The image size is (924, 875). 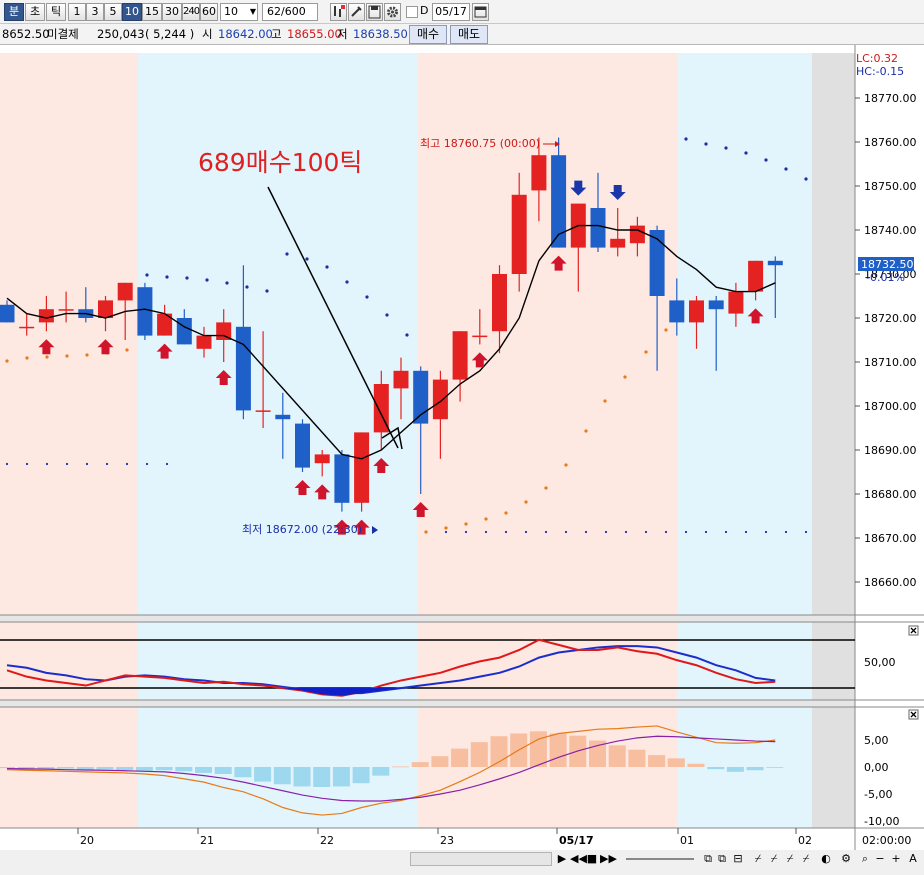 I want to click on high-value: 18655.00, so click(x=314, y=34).